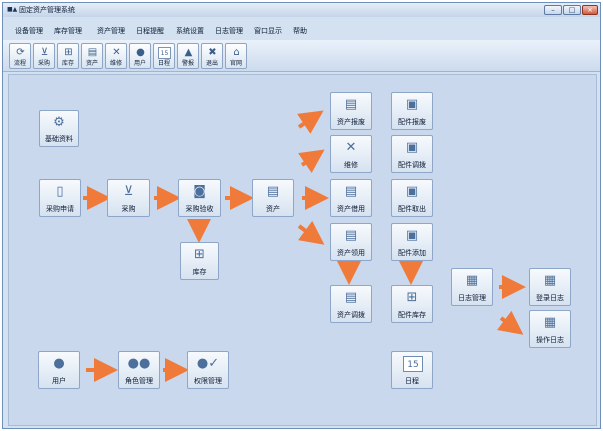  I want to click on flow-node-purchase-accept: ◙ 采购验收, so click(199, 198).